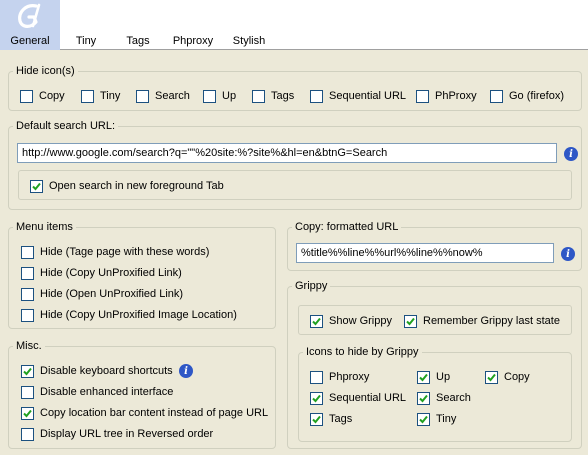 This screenshot has height=455, width=588. I want to click on tab-stylish: Stylish, so click(249, 25).